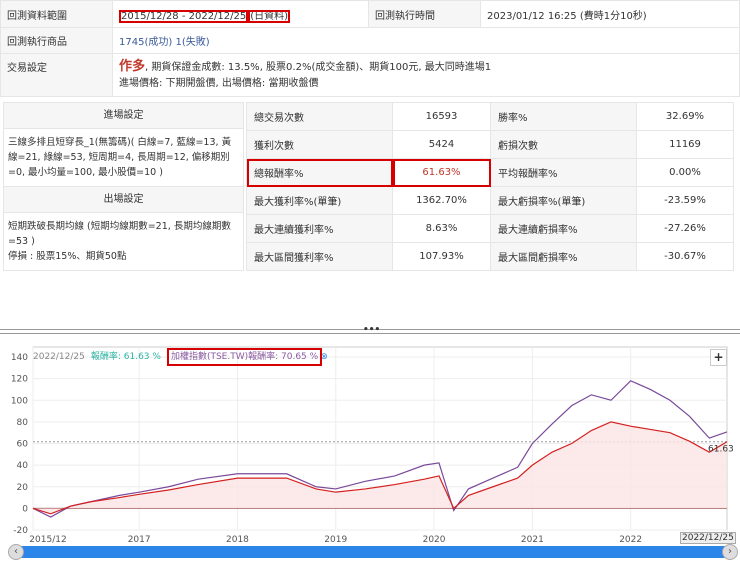 The width and height of the screenshot is (740, 564). What do you see at coordinates (424, 14) in the screenshot?
I see `time-label: 回測執行時間` at bounding box center [424, 14].